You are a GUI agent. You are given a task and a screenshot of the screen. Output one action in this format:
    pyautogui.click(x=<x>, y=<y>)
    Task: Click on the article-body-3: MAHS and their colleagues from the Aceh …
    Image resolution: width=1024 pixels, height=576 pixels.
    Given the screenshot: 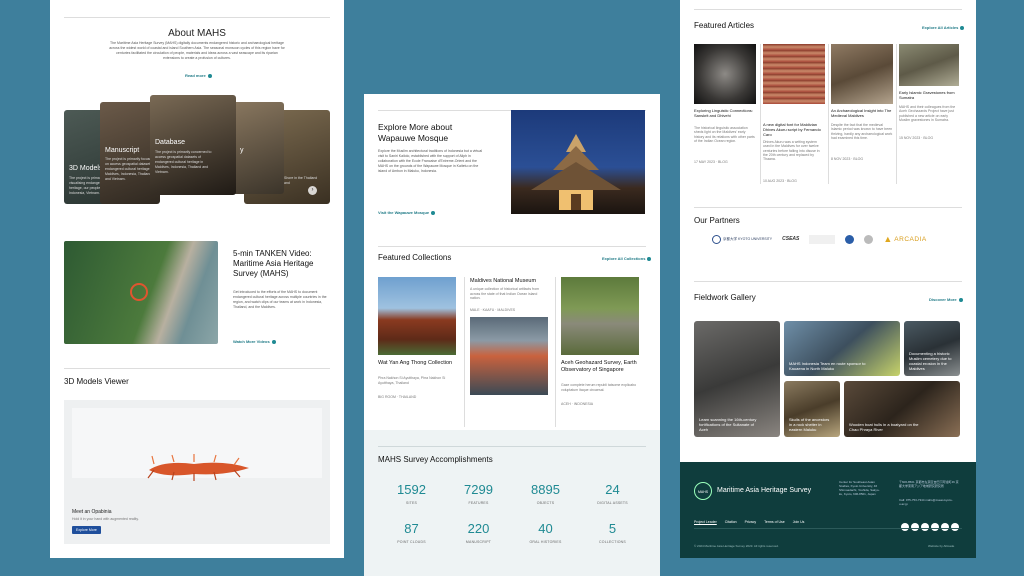 What is the action you would take?
    pyautogui.click(x=927, y=113)
    